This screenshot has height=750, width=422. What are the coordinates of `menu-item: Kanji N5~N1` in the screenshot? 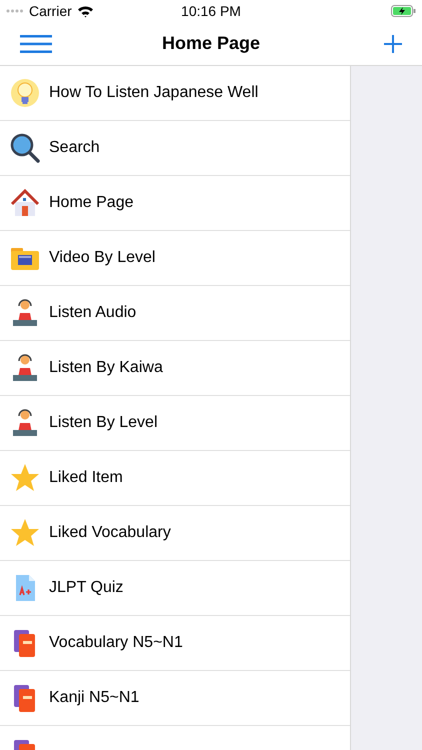 It's located at (175, 698).